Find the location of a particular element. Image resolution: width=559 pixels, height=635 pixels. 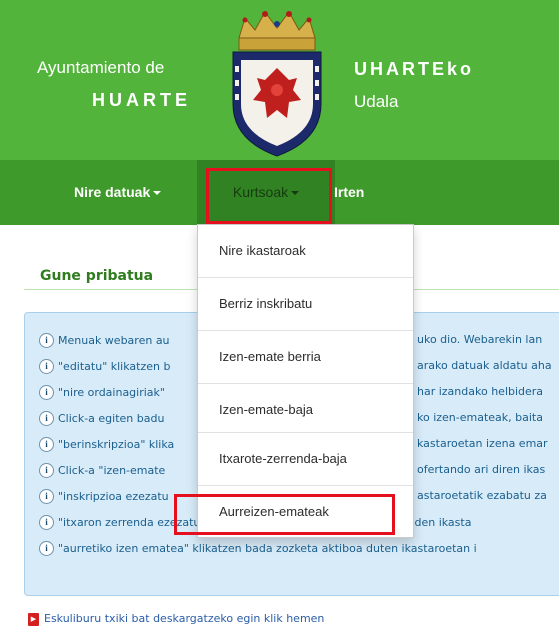

info-line: i "nire ordainagiriak" is located at coordinates (102, 395).